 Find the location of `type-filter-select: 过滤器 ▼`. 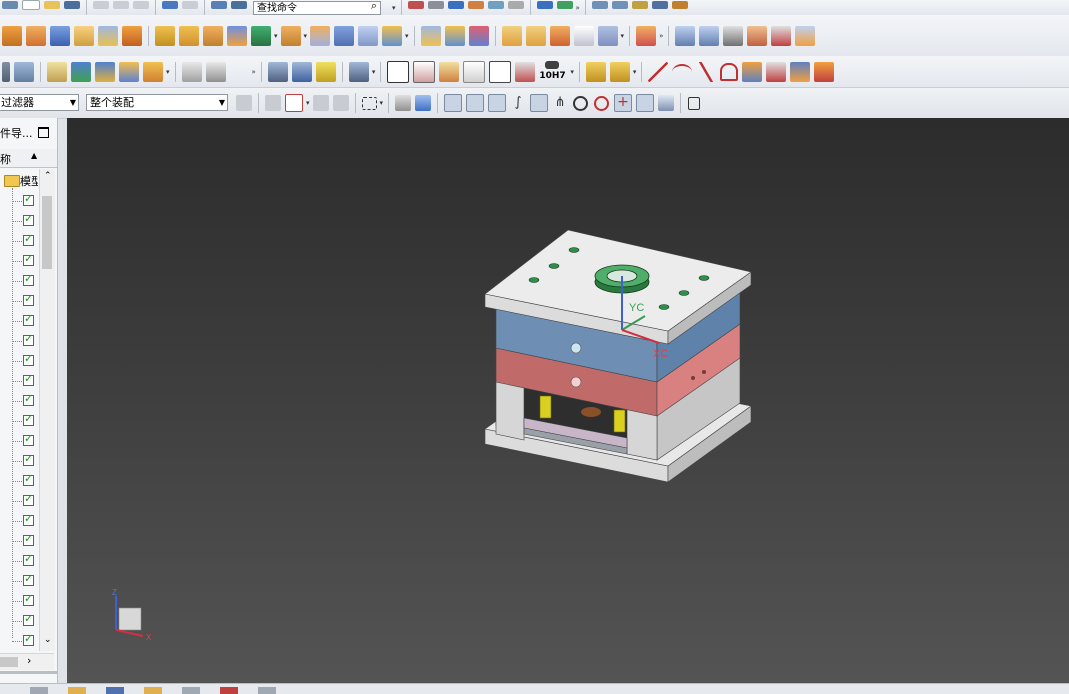

type-filter-select: 过滤器 ▼ is located at coordinates (39, 102).